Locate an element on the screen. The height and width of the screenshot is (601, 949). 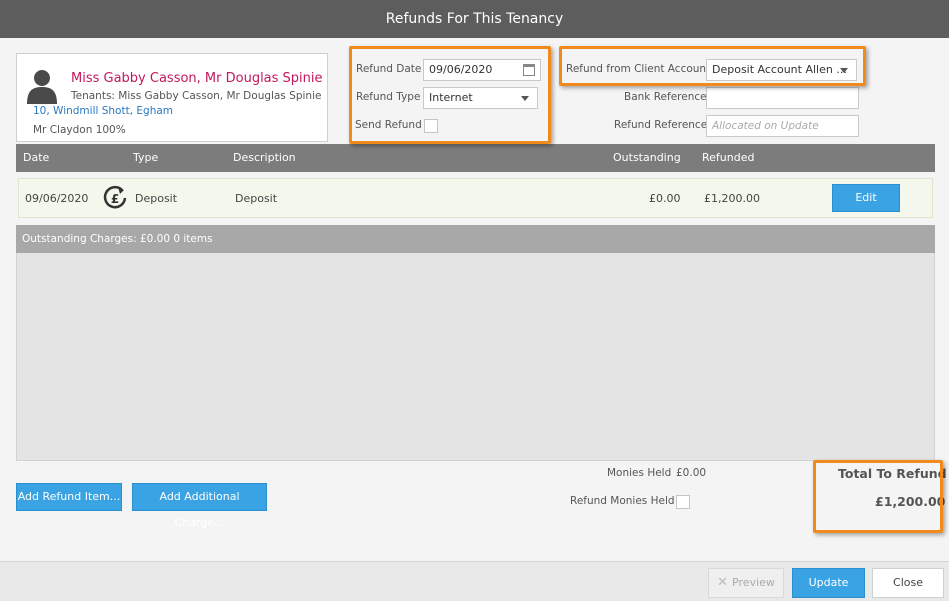
column-header-refunded: Refunded is located at coordinates (728, 157).